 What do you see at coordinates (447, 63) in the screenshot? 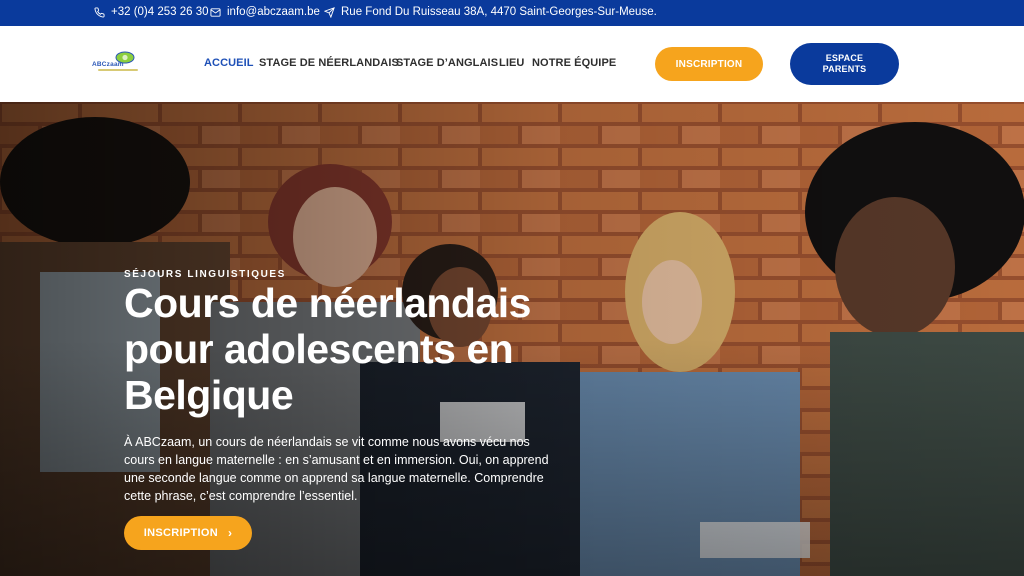
I see `nav-stage-anglais: STAGE D’ANGLAIS` at bounding box center [447, 63].